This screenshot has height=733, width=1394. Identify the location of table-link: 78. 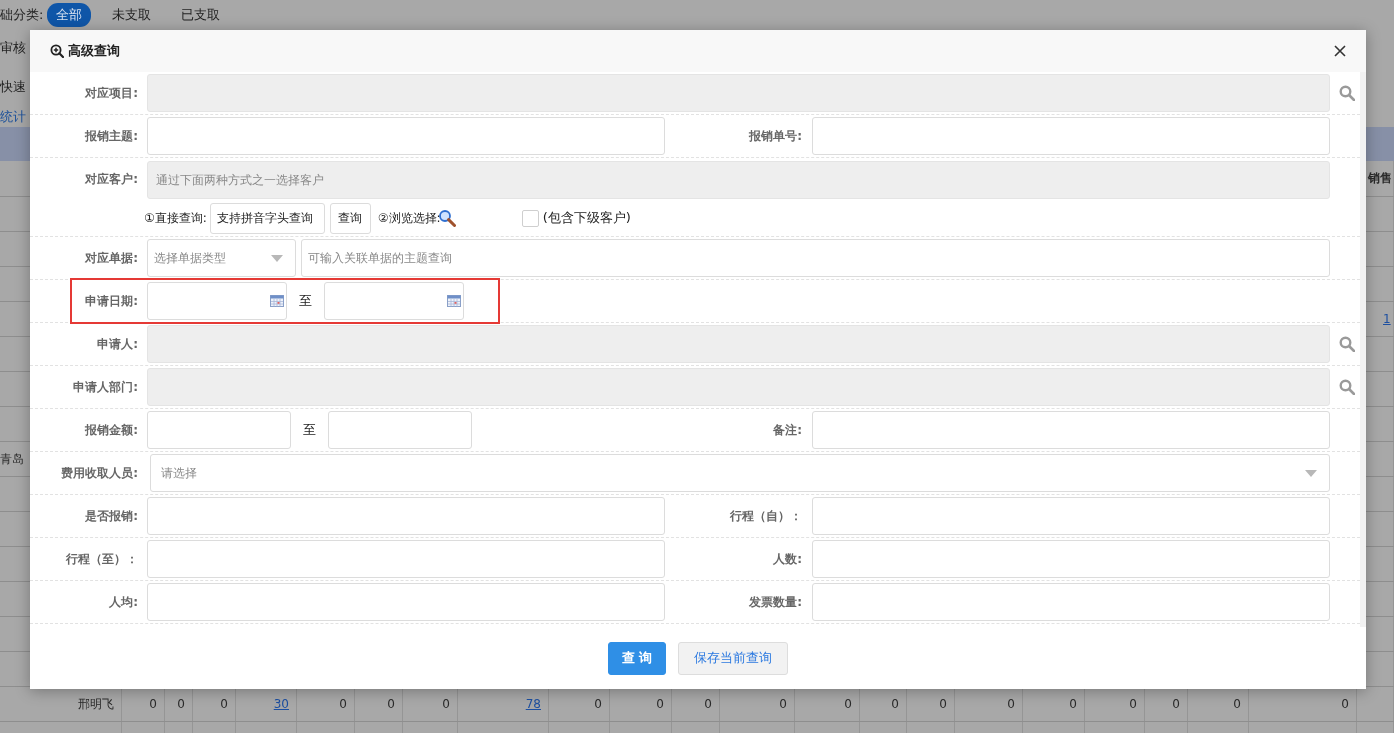
(533, 704).